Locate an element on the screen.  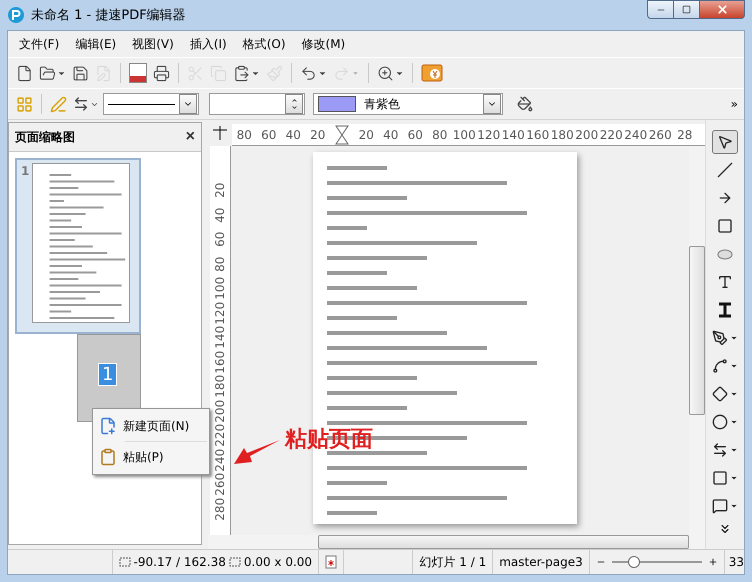
zoom-slider-thumb is located at coordinates (634, 562).